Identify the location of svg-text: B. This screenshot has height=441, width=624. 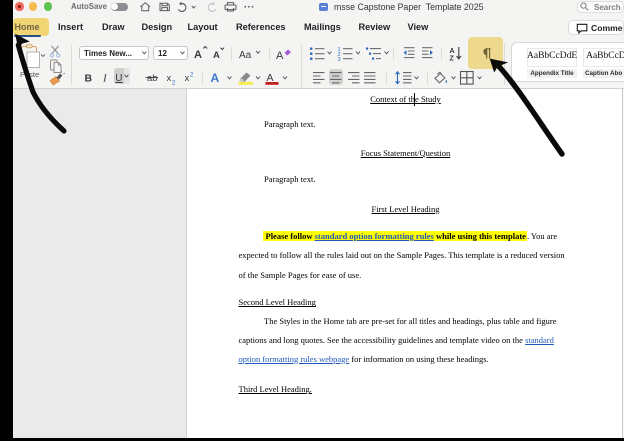
(89, 79).